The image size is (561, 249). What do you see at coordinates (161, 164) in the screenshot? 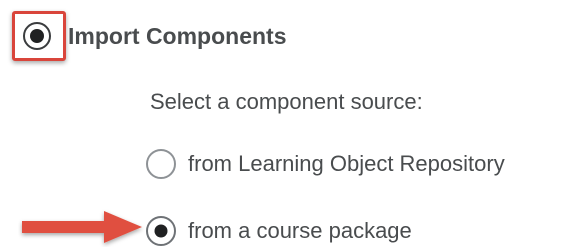
I see `learning-object-repository-radio` at bounding box center [161, 164].